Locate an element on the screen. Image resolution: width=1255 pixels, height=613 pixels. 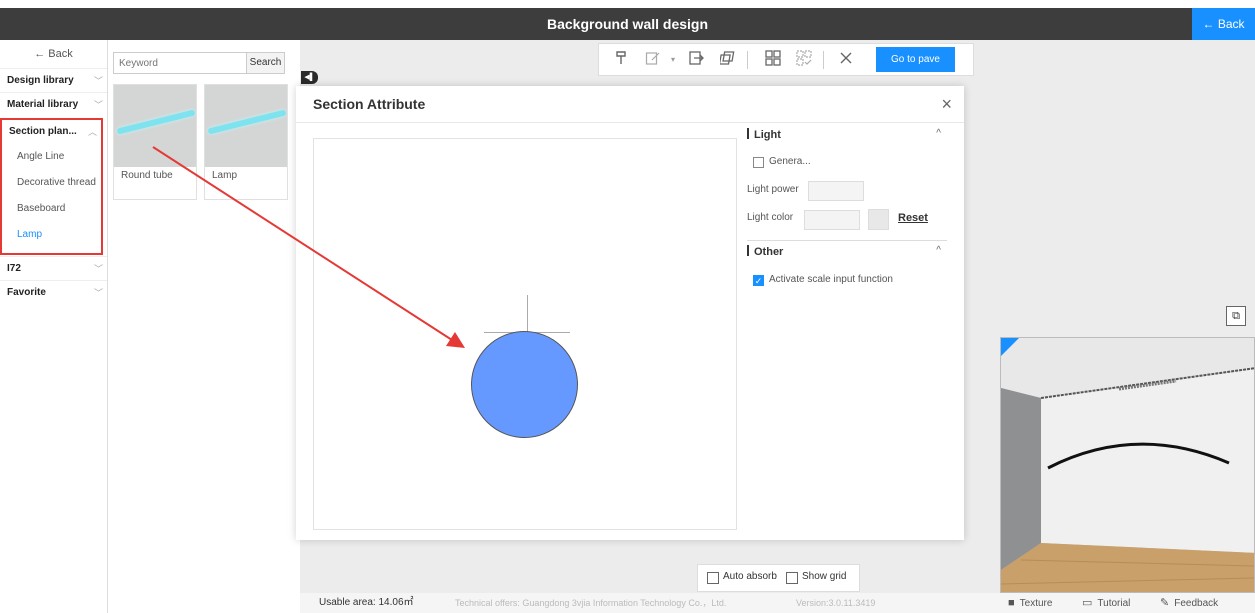
sidebar-item-i72: I72 ﹀ is located at coordinates (53, 268).